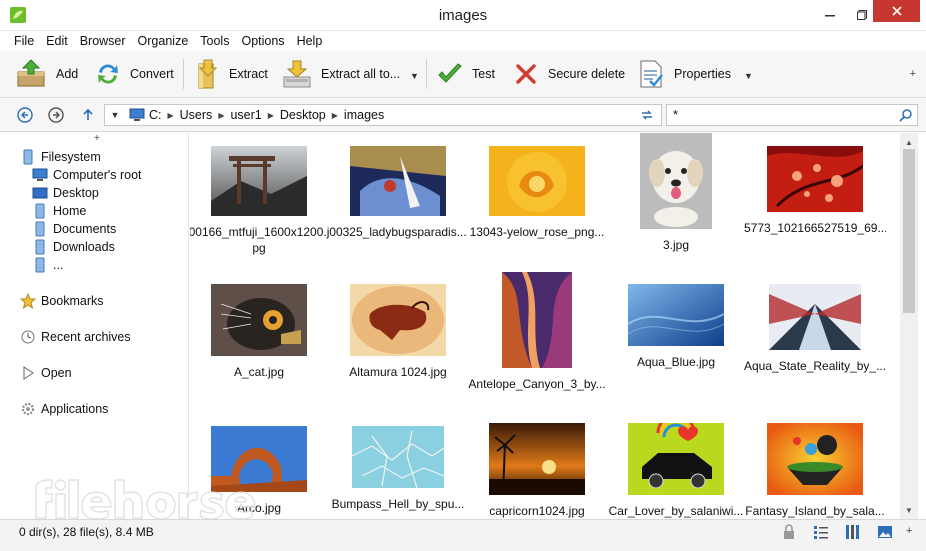 The width and height of the screenshot is (926, 551). Describe the element at coordinates (676, 193) in the screenshot. I see `file-tile: 3.jpg` at that location.